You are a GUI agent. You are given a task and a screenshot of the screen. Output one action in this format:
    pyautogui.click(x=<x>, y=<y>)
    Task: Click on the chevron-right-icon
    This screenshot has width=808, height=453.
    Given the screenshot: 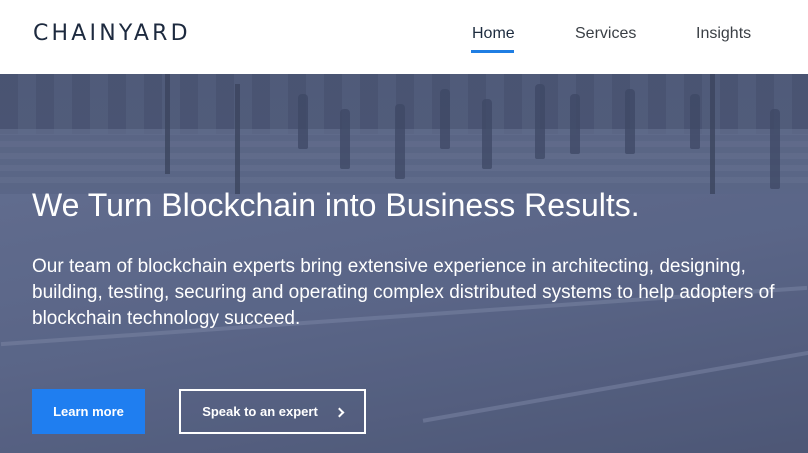 What is the action you would take?
    pyautogui.click(x=339, y=412)
    